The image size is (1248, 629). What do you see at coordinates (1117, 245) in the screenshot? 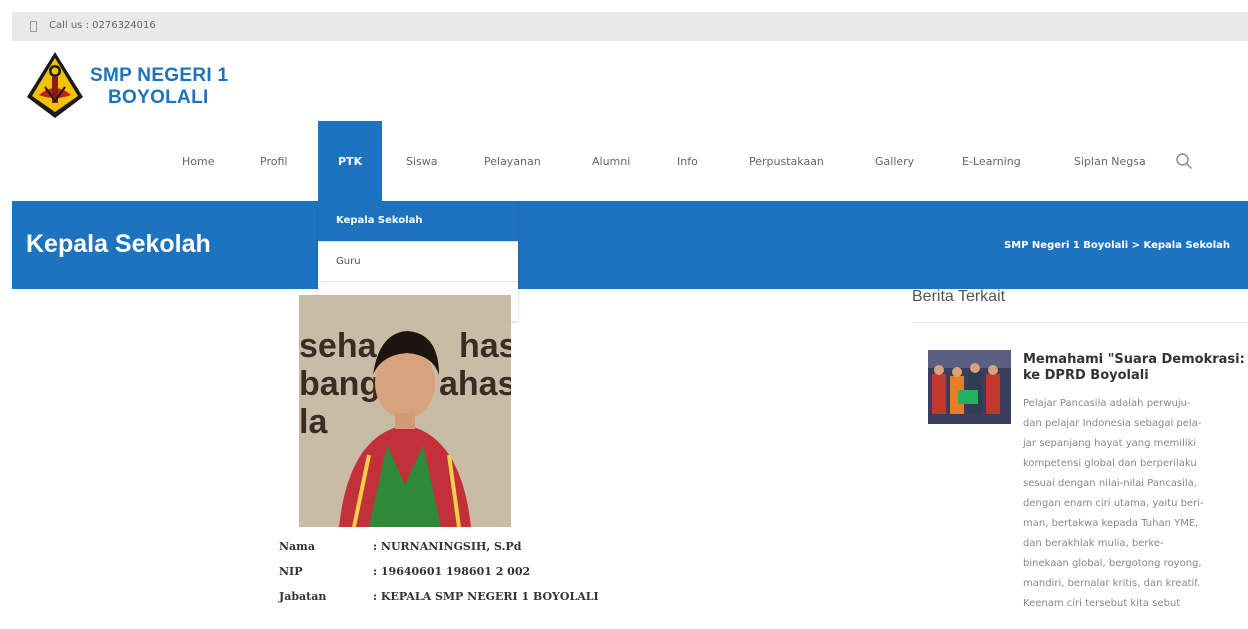
I see `breadcrumb: SMP Negeri 1 Boyolali > Kepala Sekolah` at bounding box center [1117, 245].